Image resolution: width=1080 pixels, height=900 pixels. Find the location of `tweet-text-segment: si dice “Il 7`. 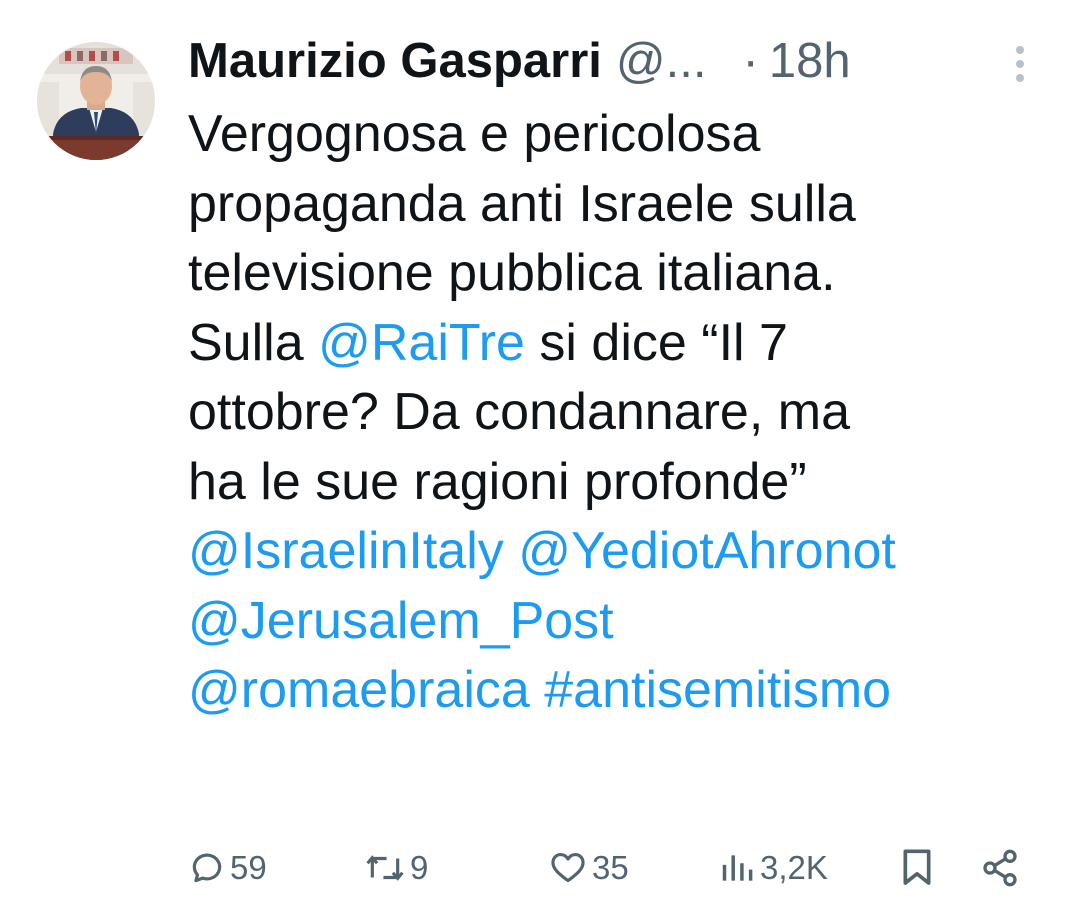

tweet-text-segment: si dice “Il 7 is located at coordinates (656, 342).